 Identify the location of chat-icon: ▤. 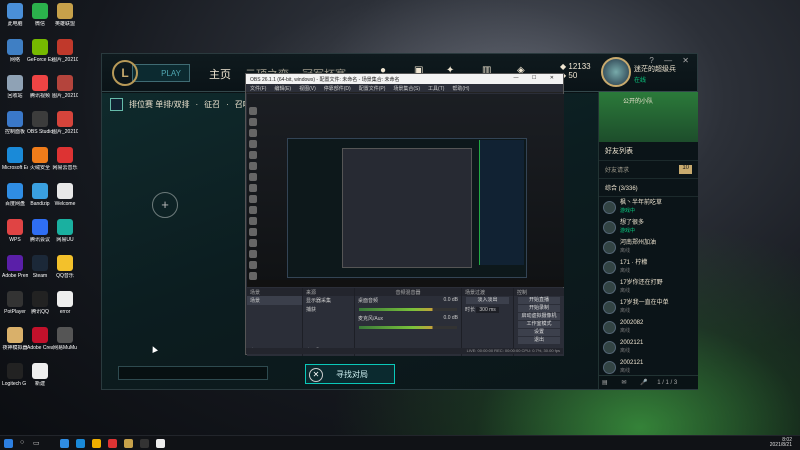
(605, 383).